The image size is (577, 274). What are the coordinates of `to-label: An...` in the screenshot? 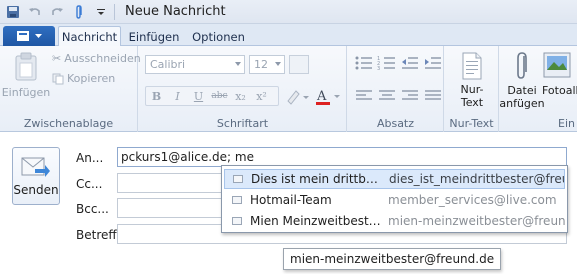 It's located at (89, 158).